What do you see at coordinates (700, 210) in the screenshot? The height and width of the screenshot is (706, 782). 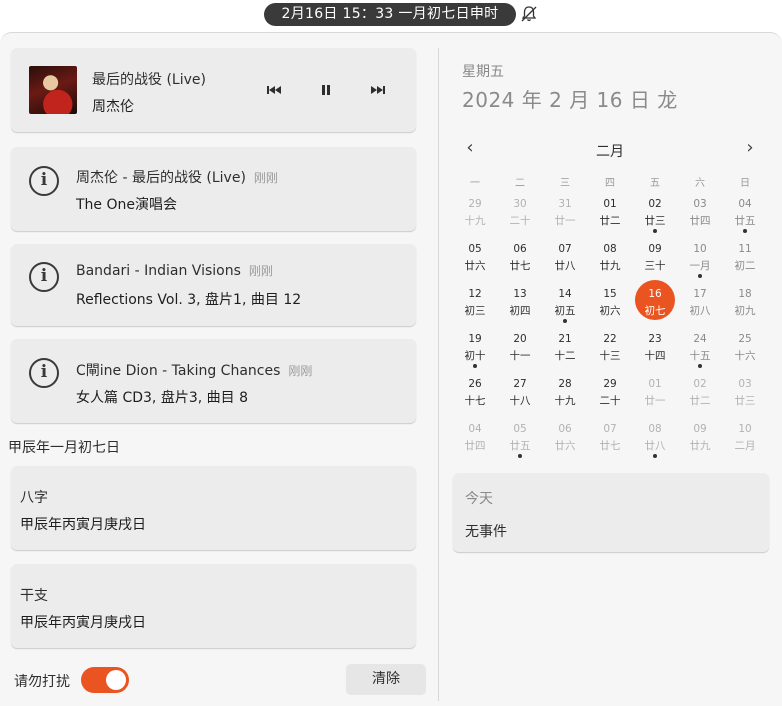 I see `calendar-day: 03 廿四` at bounding box center [700, 210].